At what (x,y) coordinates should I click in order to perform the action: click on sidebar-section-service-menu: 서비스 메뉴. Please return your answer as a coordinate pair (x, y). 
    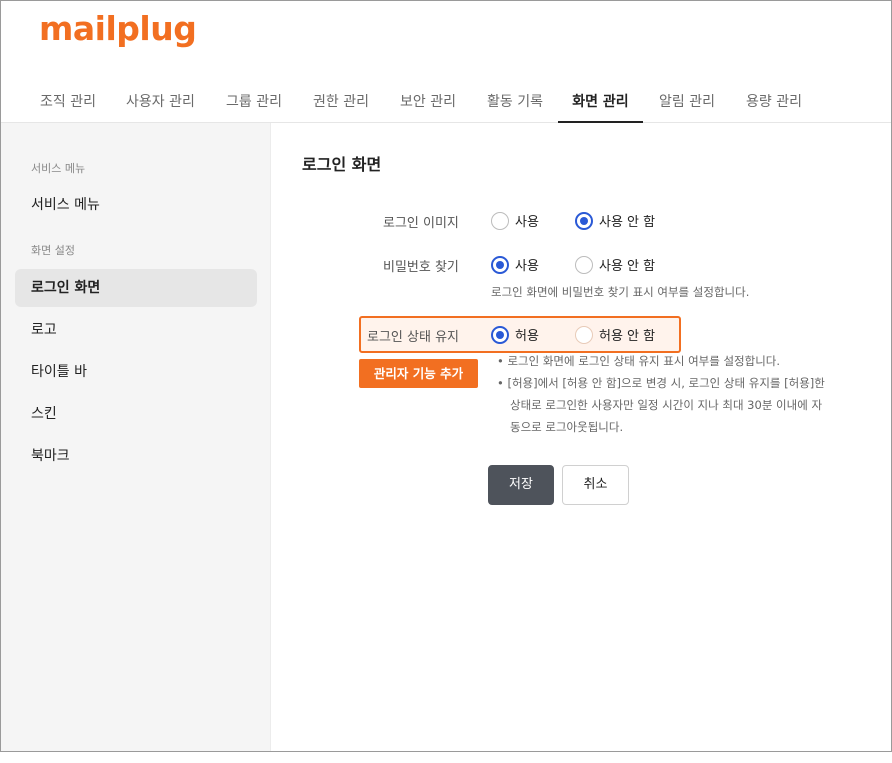
    Looking at the image, I should click on (58, 168).